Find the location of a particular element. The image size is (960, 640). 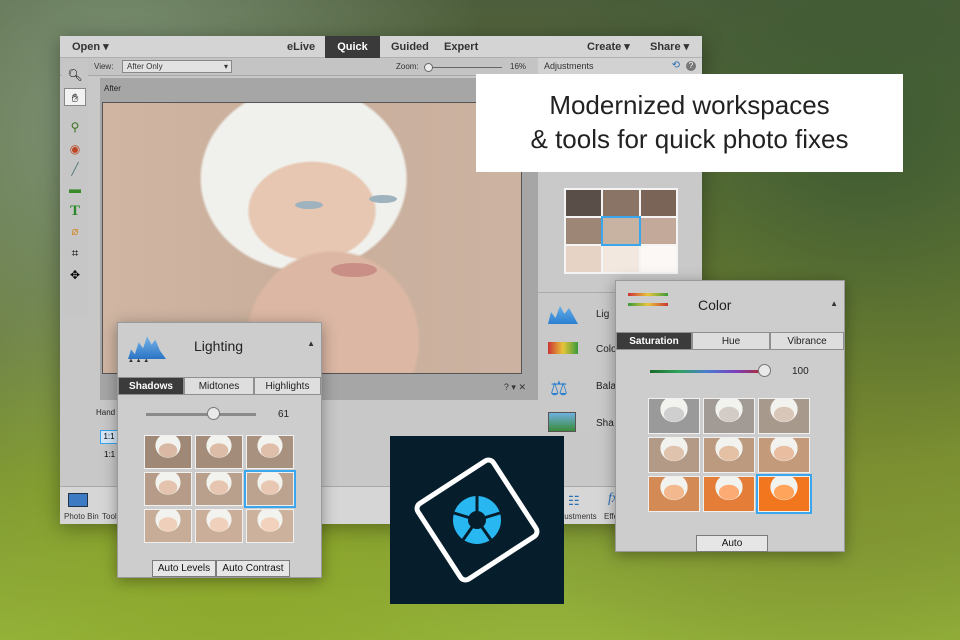

color-panel: Color ▲ Saturation Hue Vibrance 100 Auto is located at coordinates (730, 416).